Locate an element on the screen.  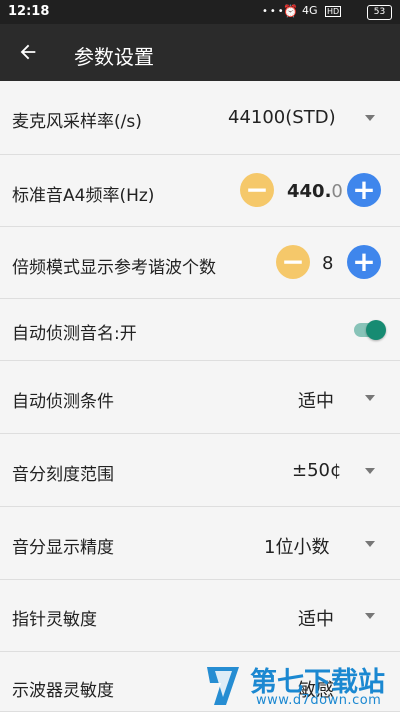
hd-icon: HD is located at coordinates (333, 11).